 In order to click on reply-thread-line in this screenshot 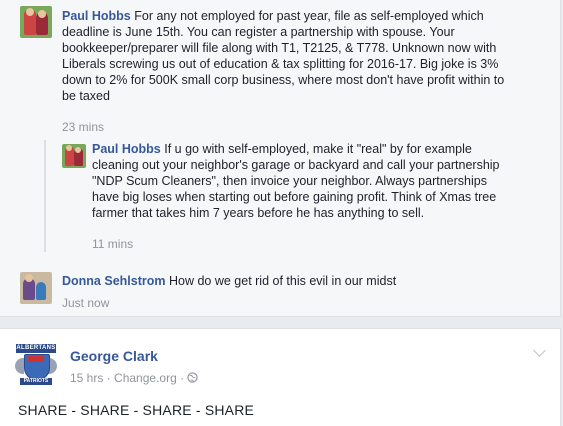, I will do `click(45, 196)`.